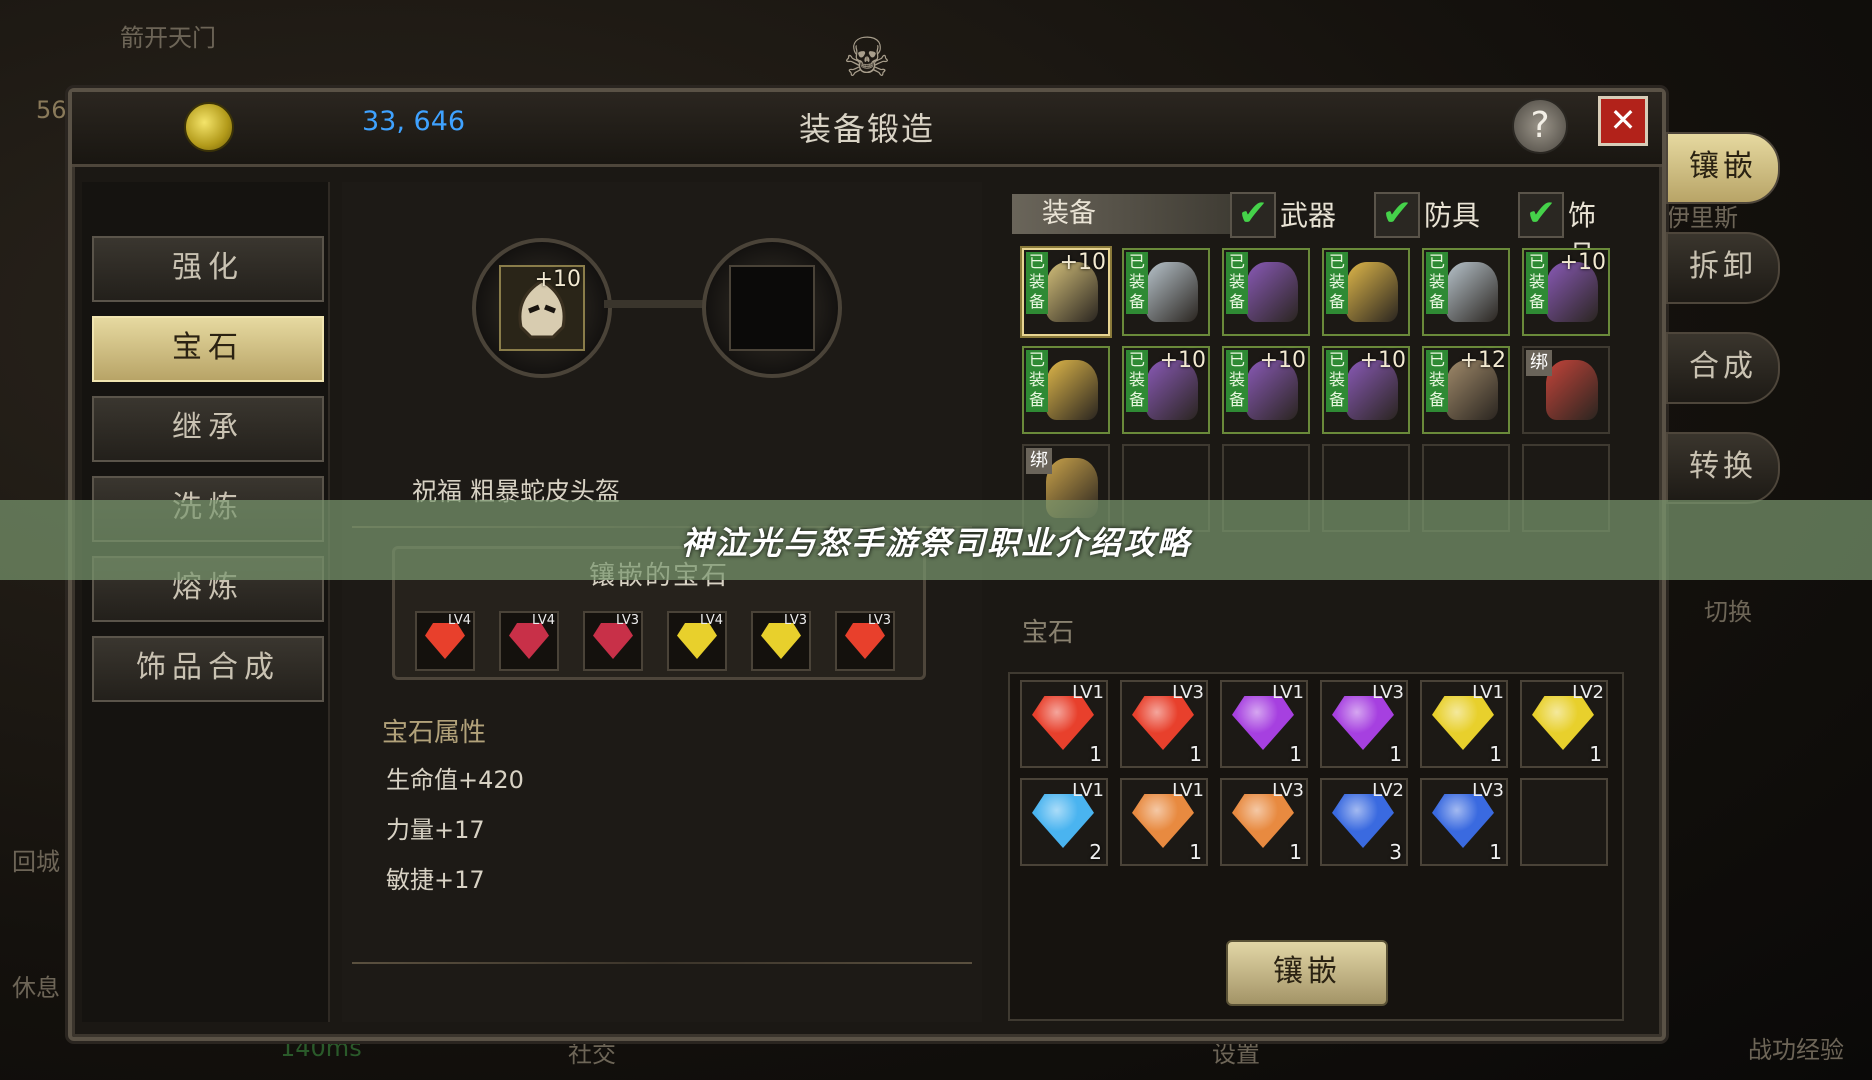 The height and width of the screenshot is (1080, 1872). I want to click on weapon-checkbox: ✔, so click(1253, 215).